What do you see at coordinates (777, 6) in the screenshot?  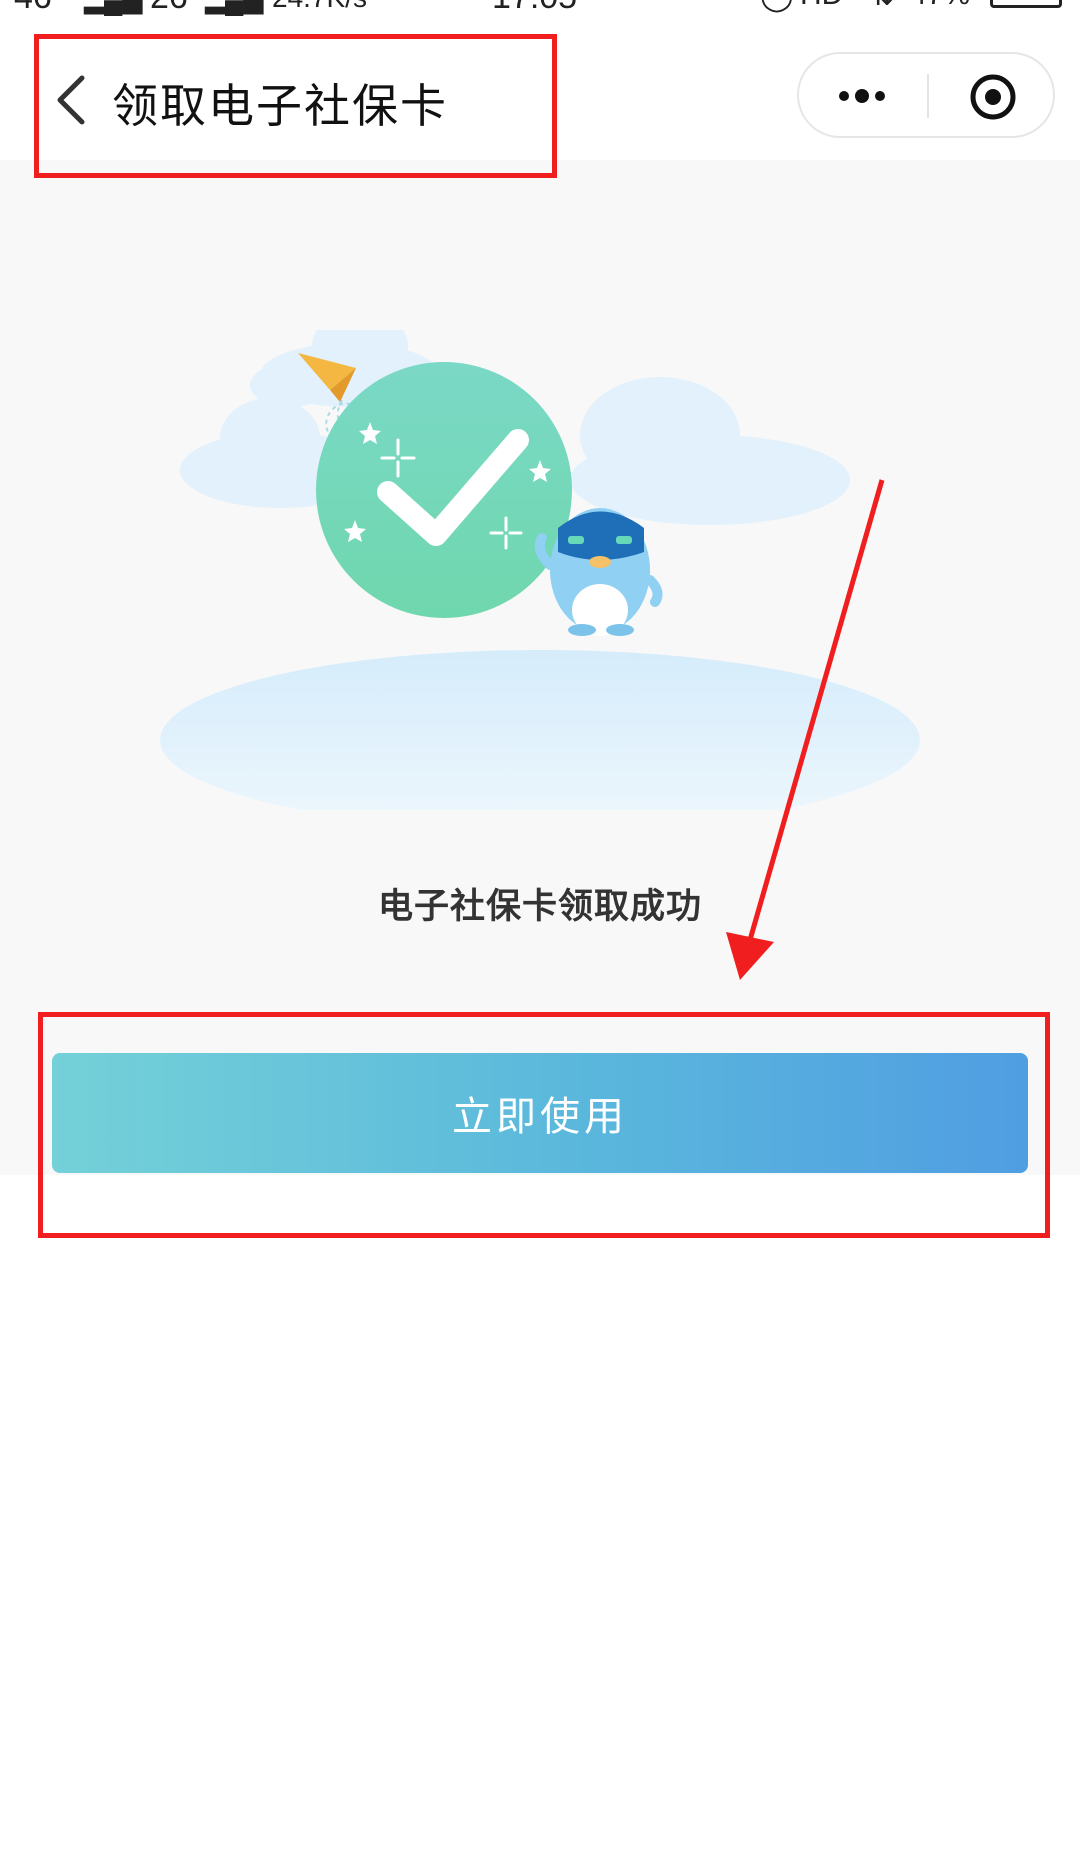 I see `alarm-icon: ◯` at bounding box center [777, 6].